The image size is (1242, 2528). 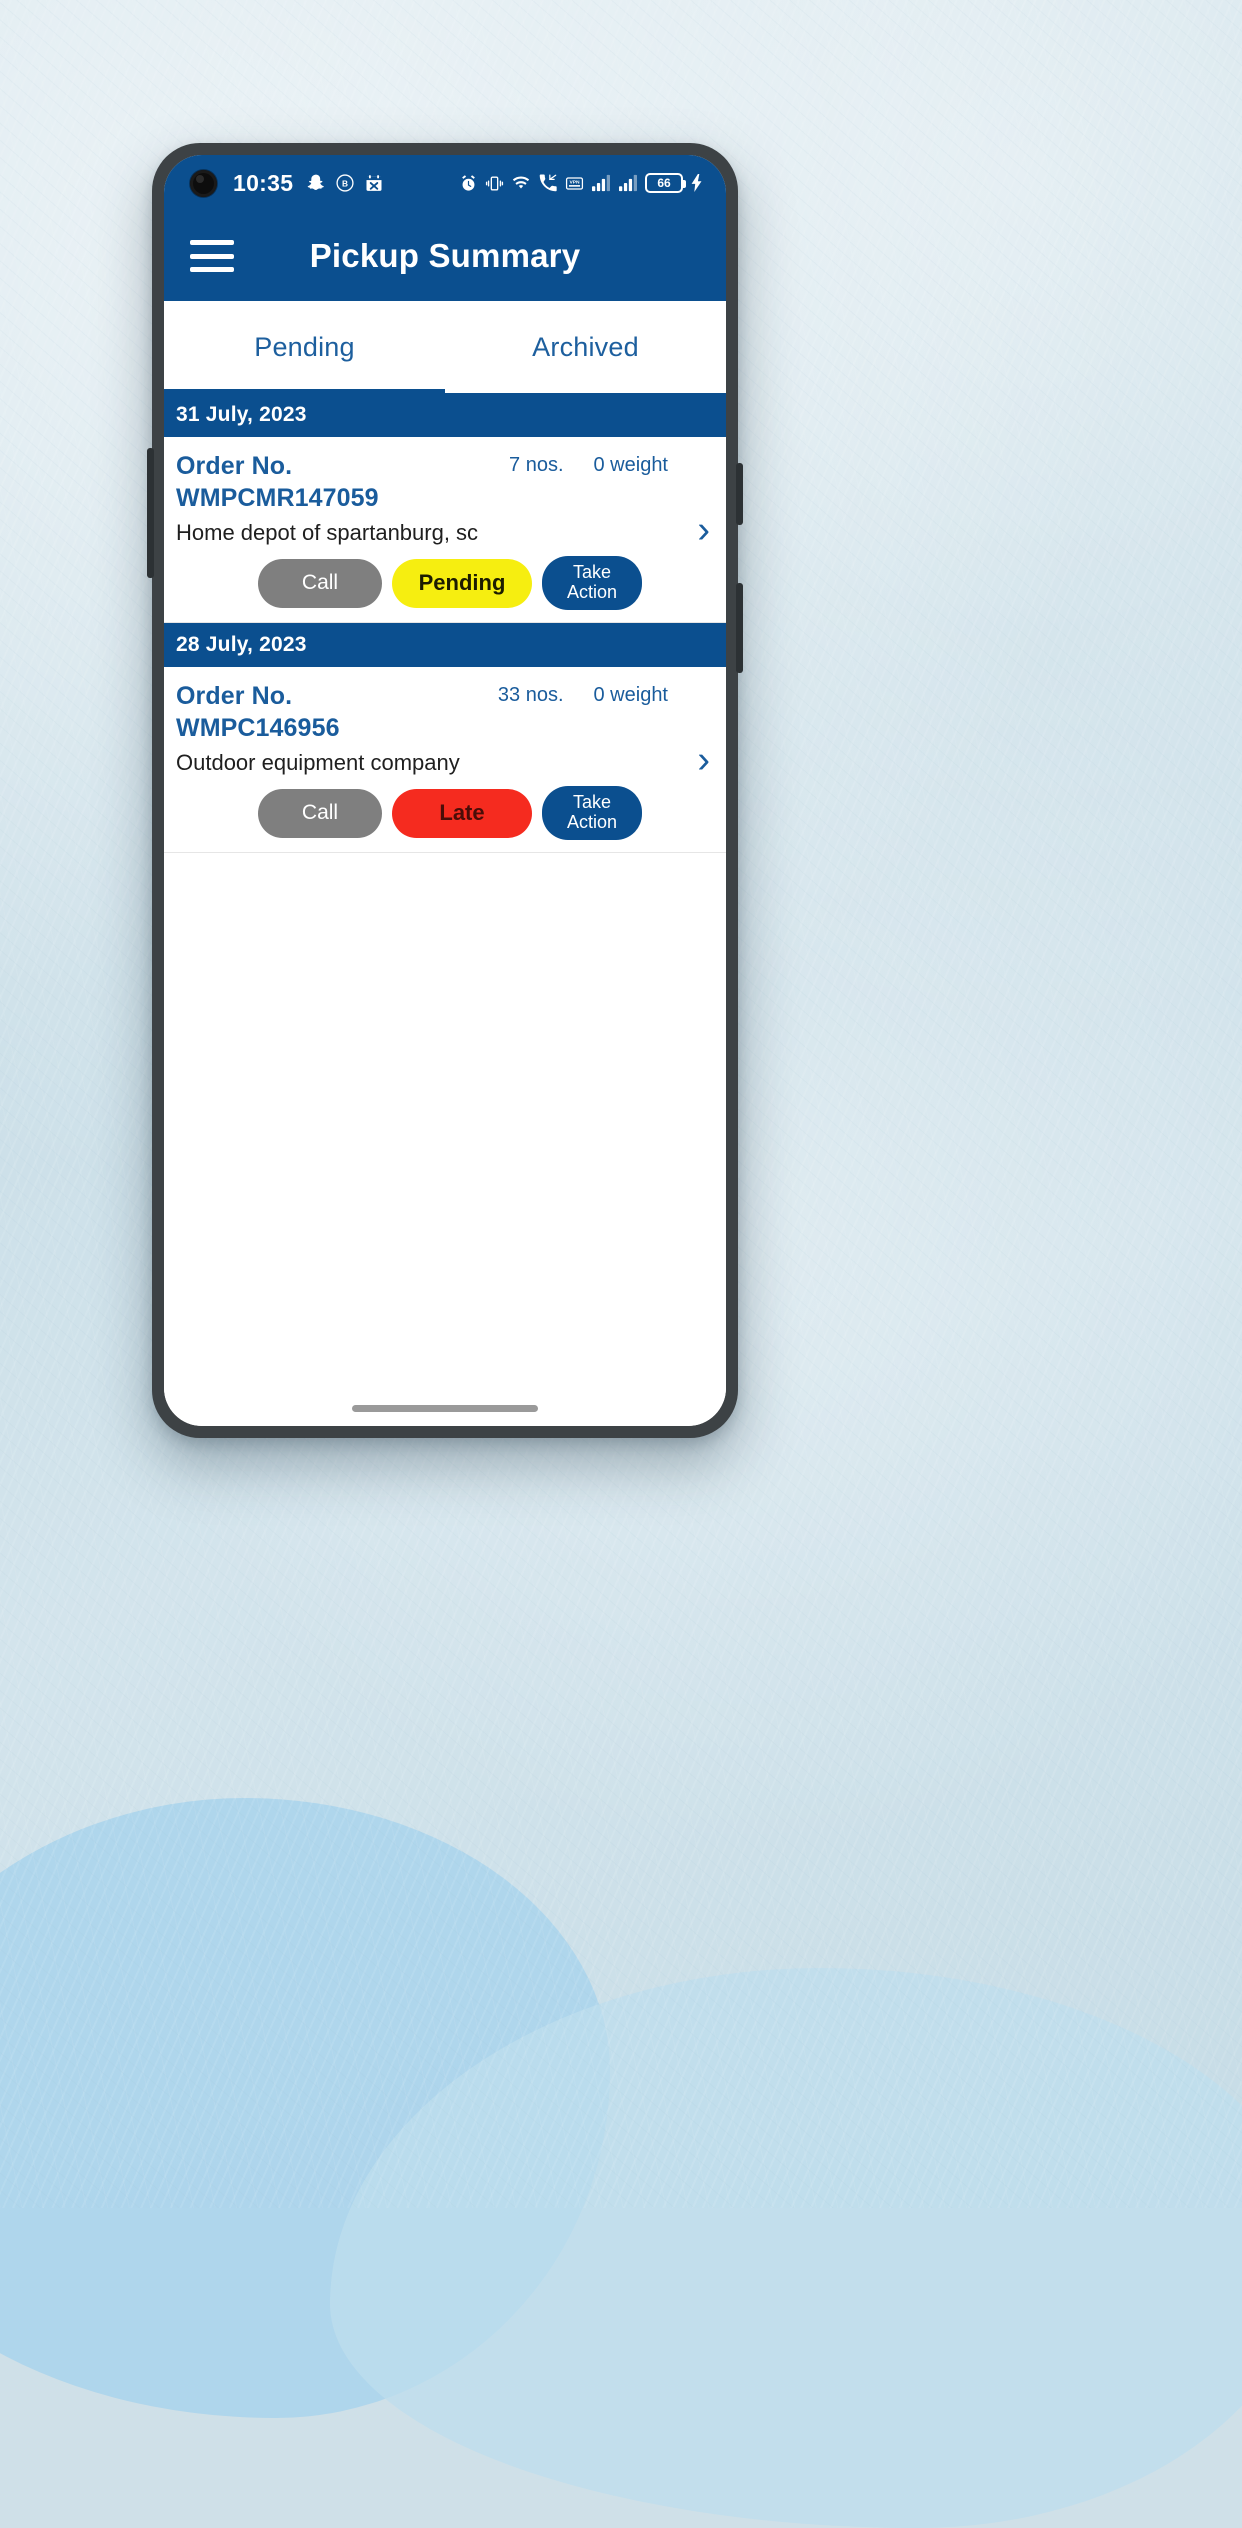 I want to click on power-button-lower, so click(x=739, y=628).